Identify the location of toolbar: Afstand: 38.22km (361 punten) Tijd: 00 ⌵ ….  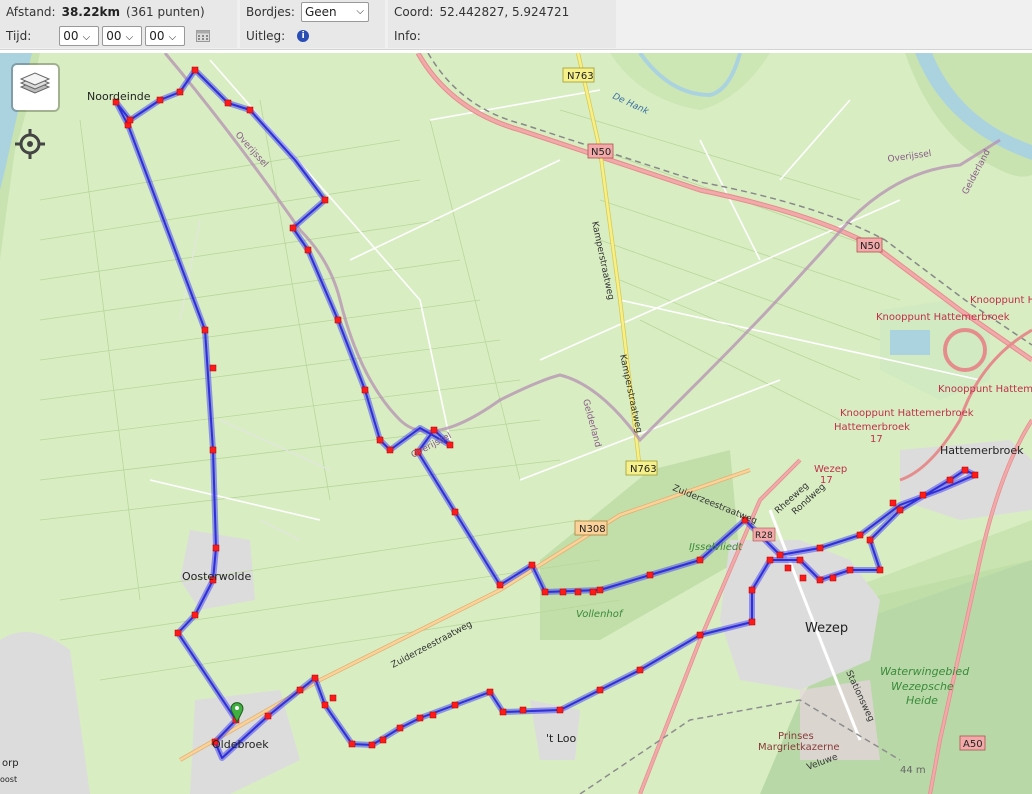
(516, 25).